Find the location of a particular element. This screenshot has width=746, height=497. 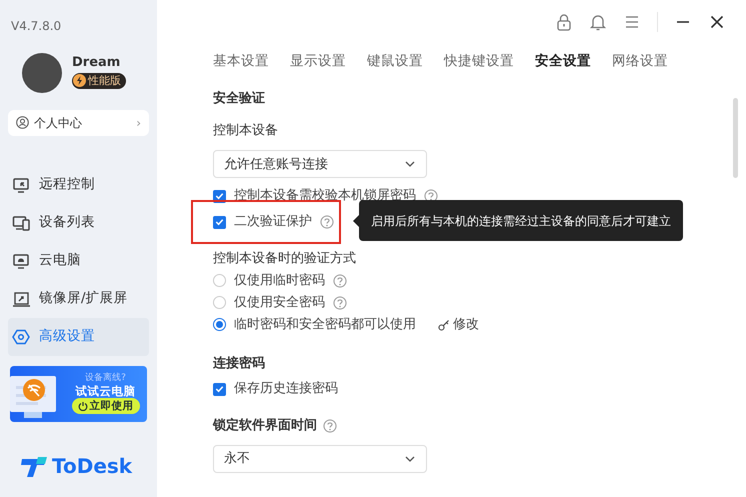

nav-item: 设备列表 is located at coordinates (78, 223).